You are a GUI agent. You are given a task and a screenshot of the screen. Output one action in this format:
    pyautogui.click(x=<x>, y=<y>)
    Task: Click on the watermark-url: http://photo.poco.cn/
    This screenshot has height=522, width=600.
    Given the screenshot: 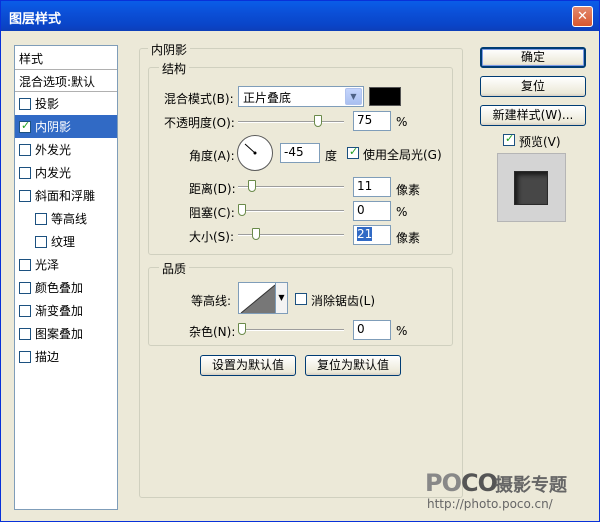 What is the action you would take?
    pyautogui.click(x=490, y=504)
    